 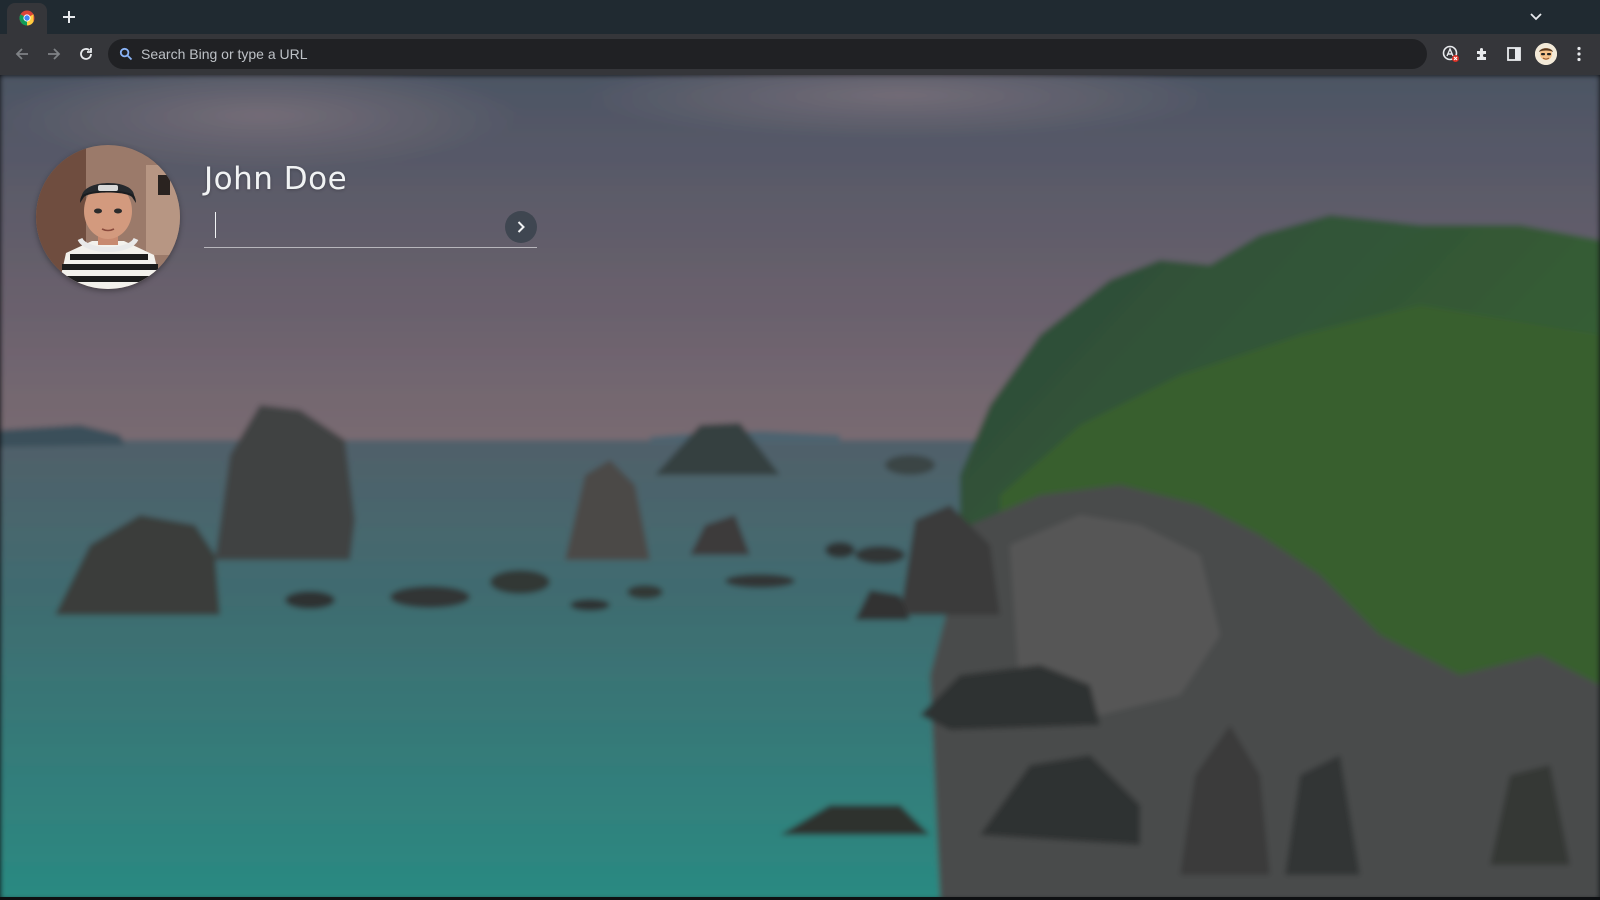 I want to click on tab-strip, so click(x=800, y=17).